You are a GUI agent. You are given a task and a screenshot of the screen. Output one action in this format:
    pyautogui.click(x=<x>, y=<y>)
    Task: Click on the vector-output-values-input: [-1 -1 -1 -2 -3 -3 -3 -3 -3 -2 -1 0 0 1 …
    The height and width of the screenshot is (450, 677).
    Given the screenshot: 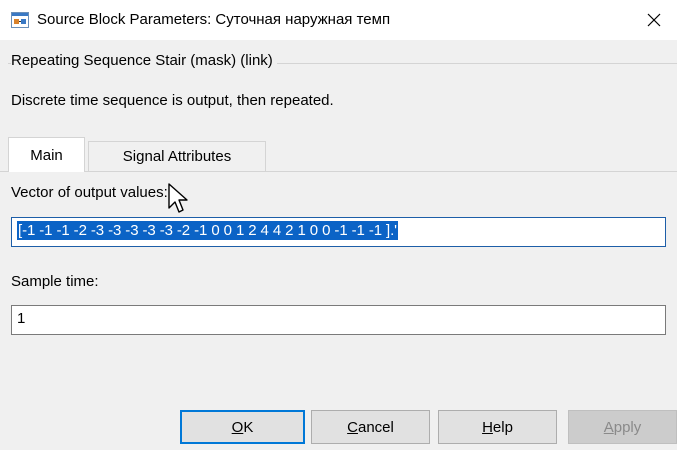 What is the action you would take?
    pyautogui.click(x=338, y=232)
    